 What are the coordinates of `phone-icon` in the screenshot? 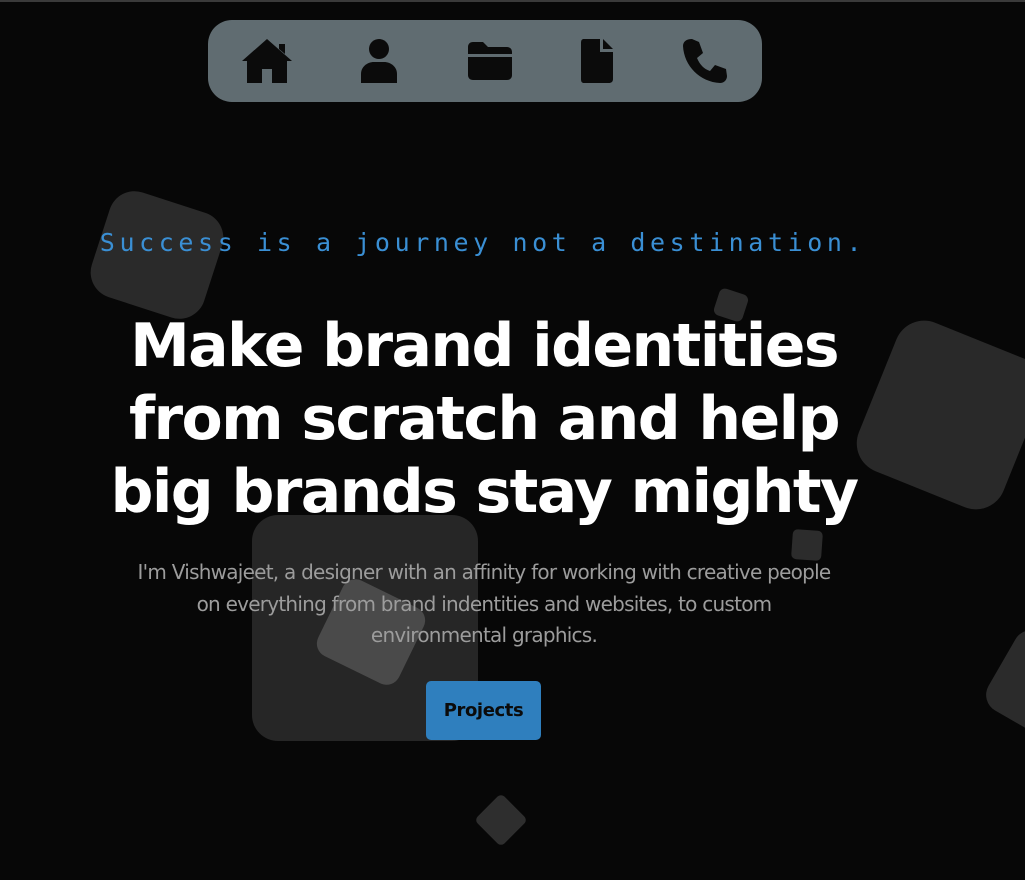 It's located at (705, 61).